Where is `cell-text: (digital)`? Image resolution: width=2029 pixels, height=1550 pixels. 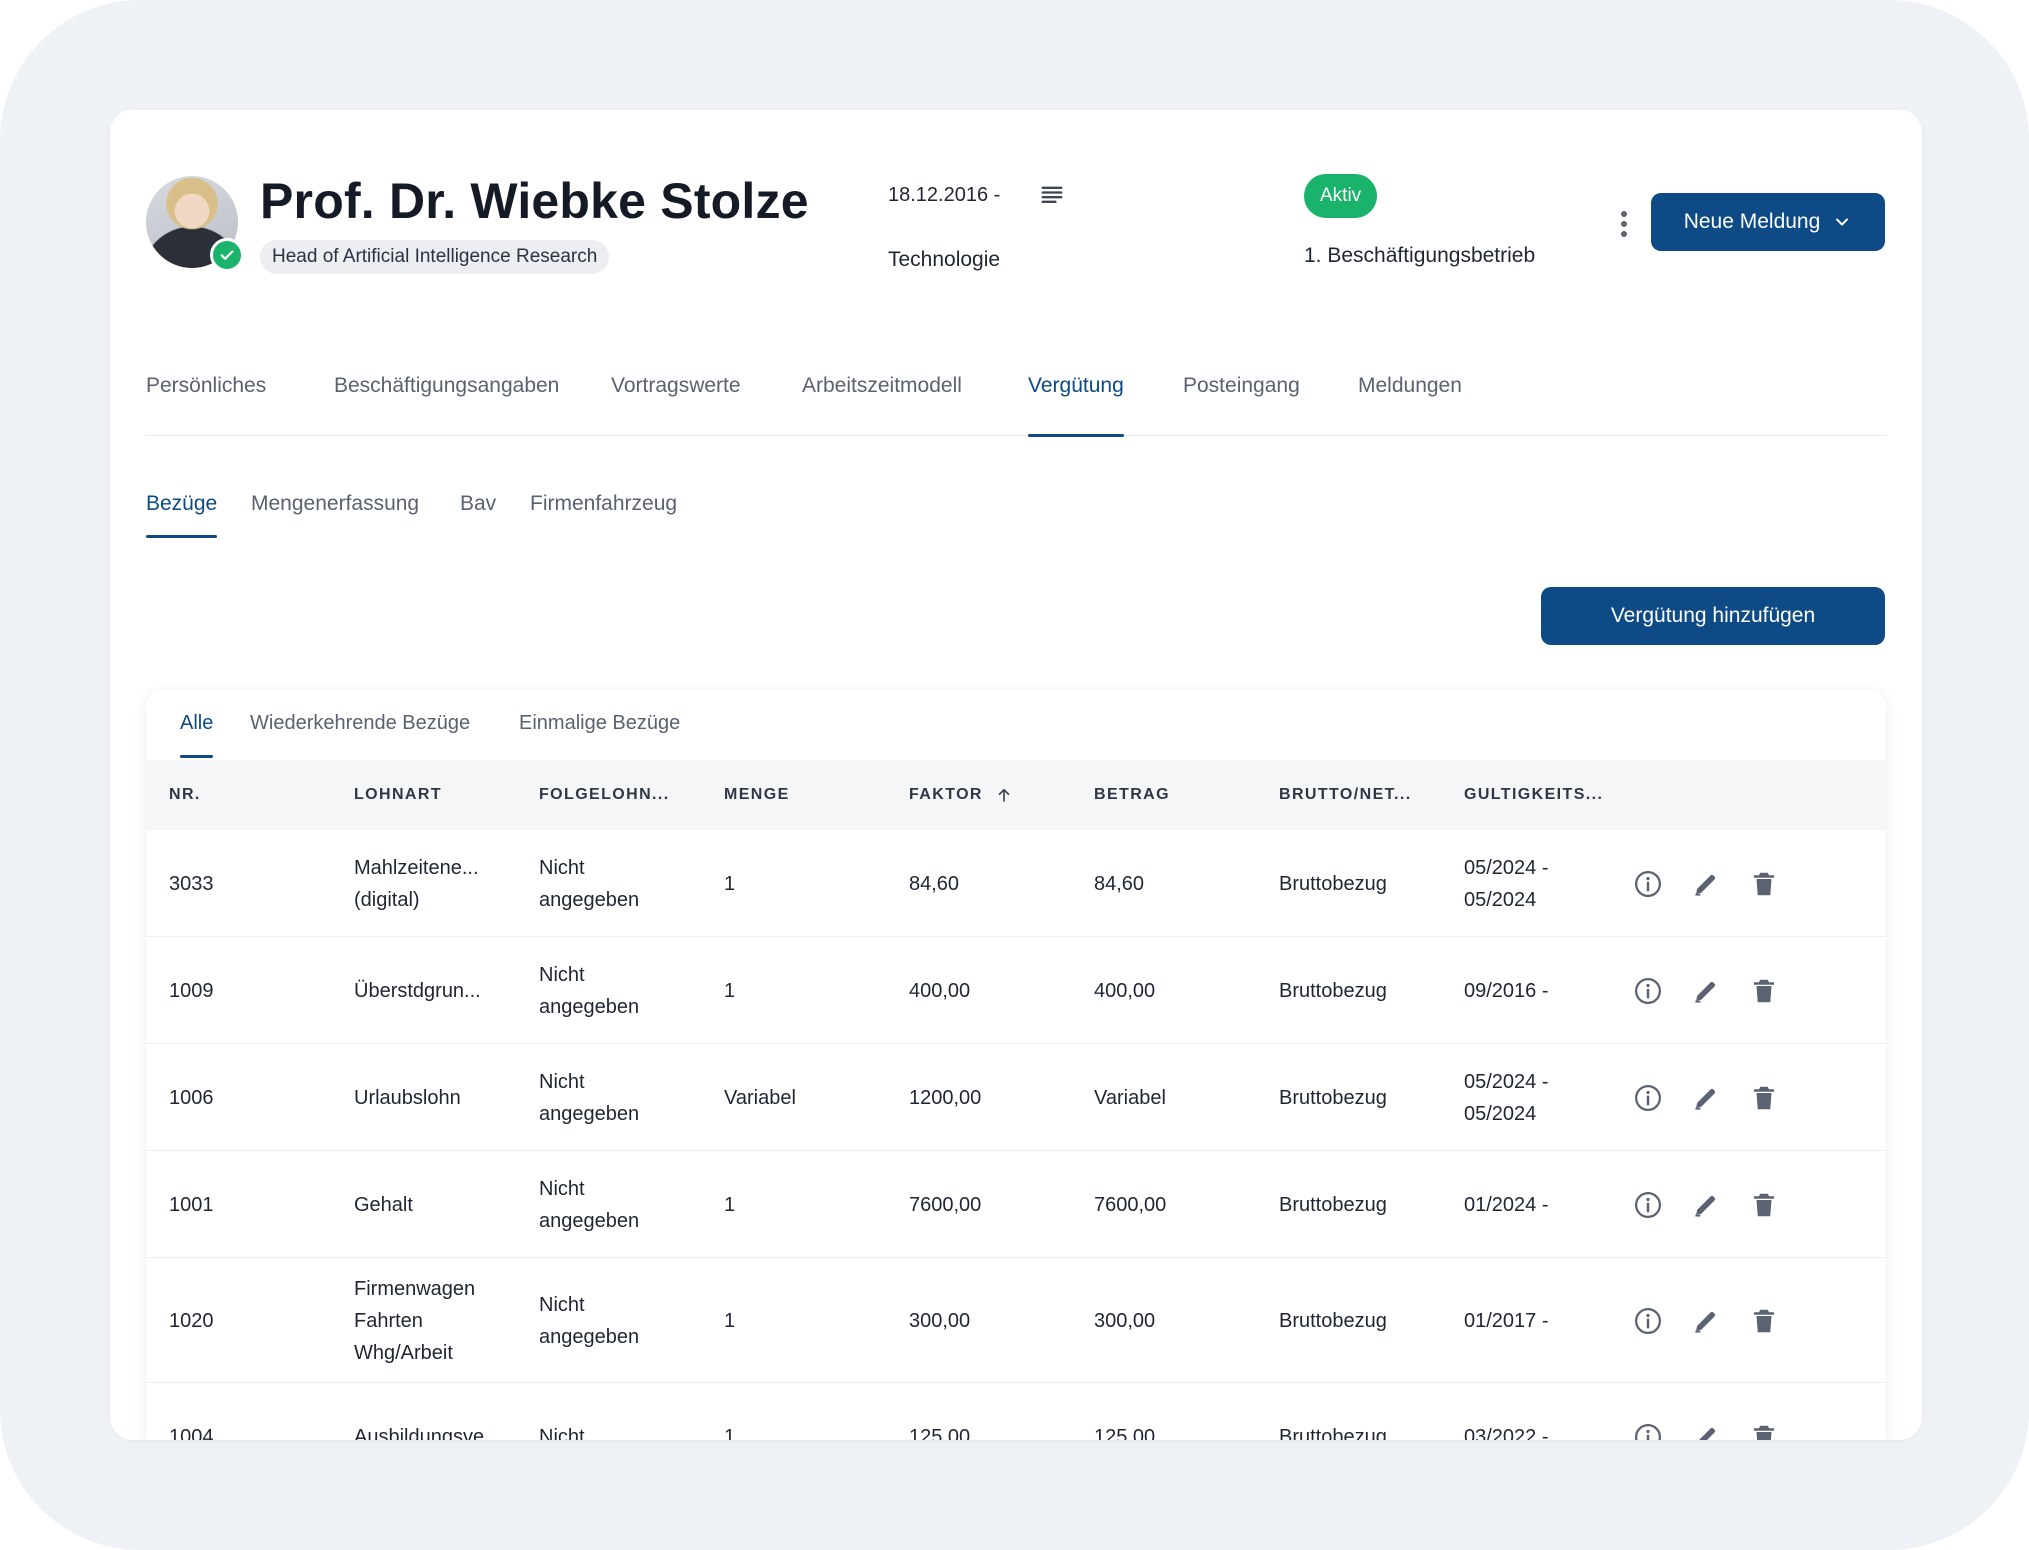 cell-text: (digital) is located at coordinates (387, 899).